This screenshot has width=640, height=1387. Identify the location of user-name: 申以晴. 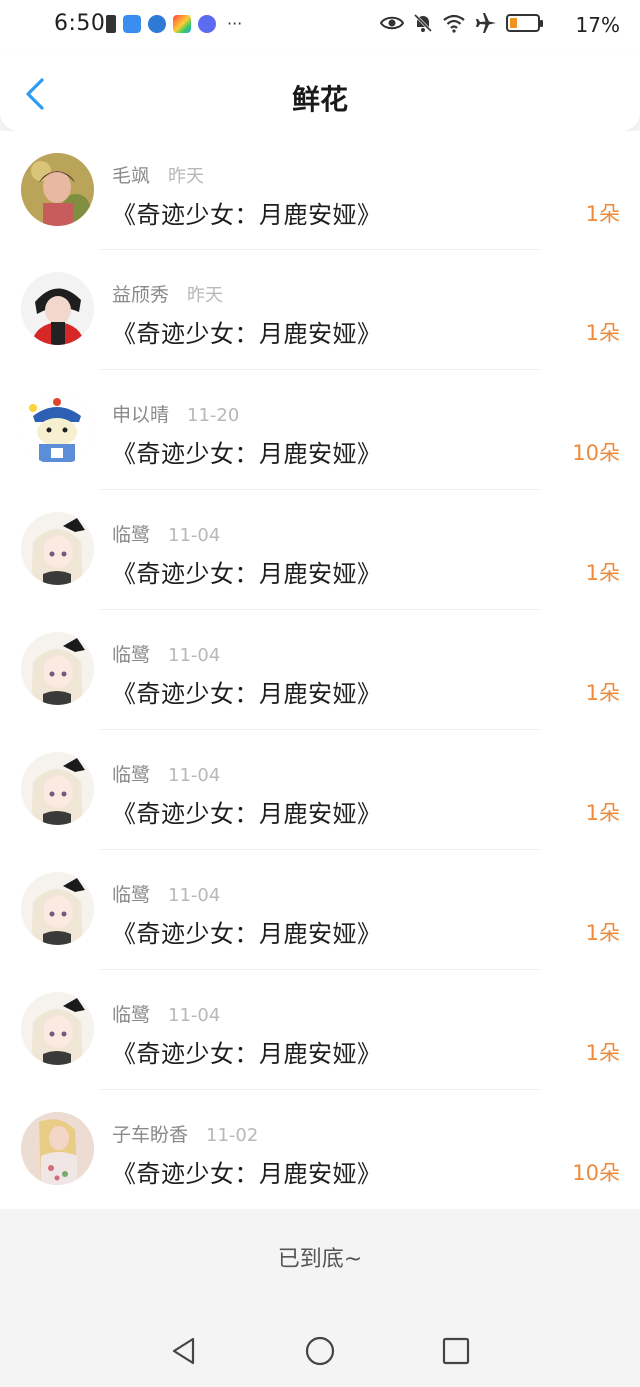
(141, 415).